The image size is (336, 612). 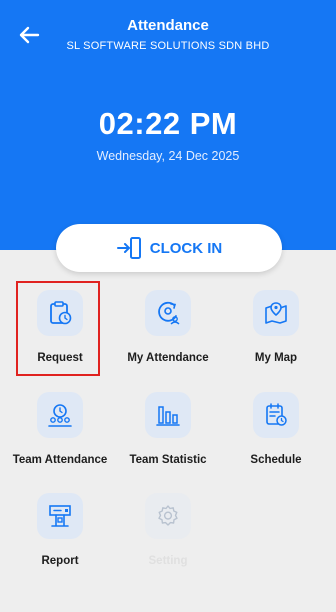 What do you see at coordinates (60, 561) in the screenshot?
I see `menu-item-label: Report` at bounding box center [60, 561].